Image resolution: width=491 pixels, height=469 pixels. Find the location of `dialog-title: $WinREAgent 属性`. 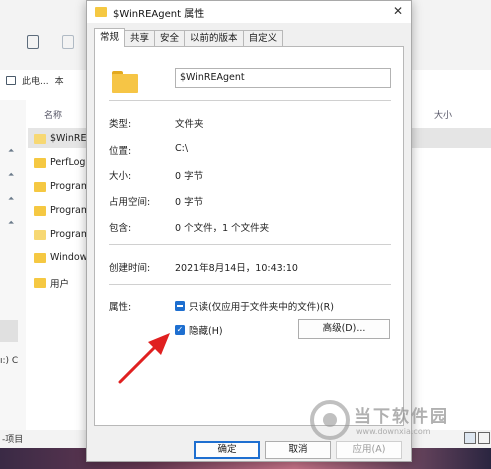

dialog-title: $WinREAgent 属性 is located at coordinates (159, 14).